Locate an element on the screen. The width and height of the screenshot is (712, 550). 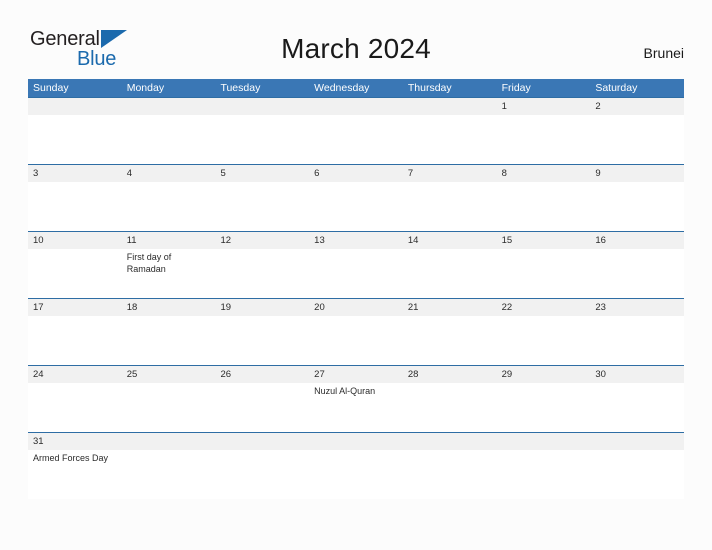
day-number-band: 31 is located at coordinates (356, 441).